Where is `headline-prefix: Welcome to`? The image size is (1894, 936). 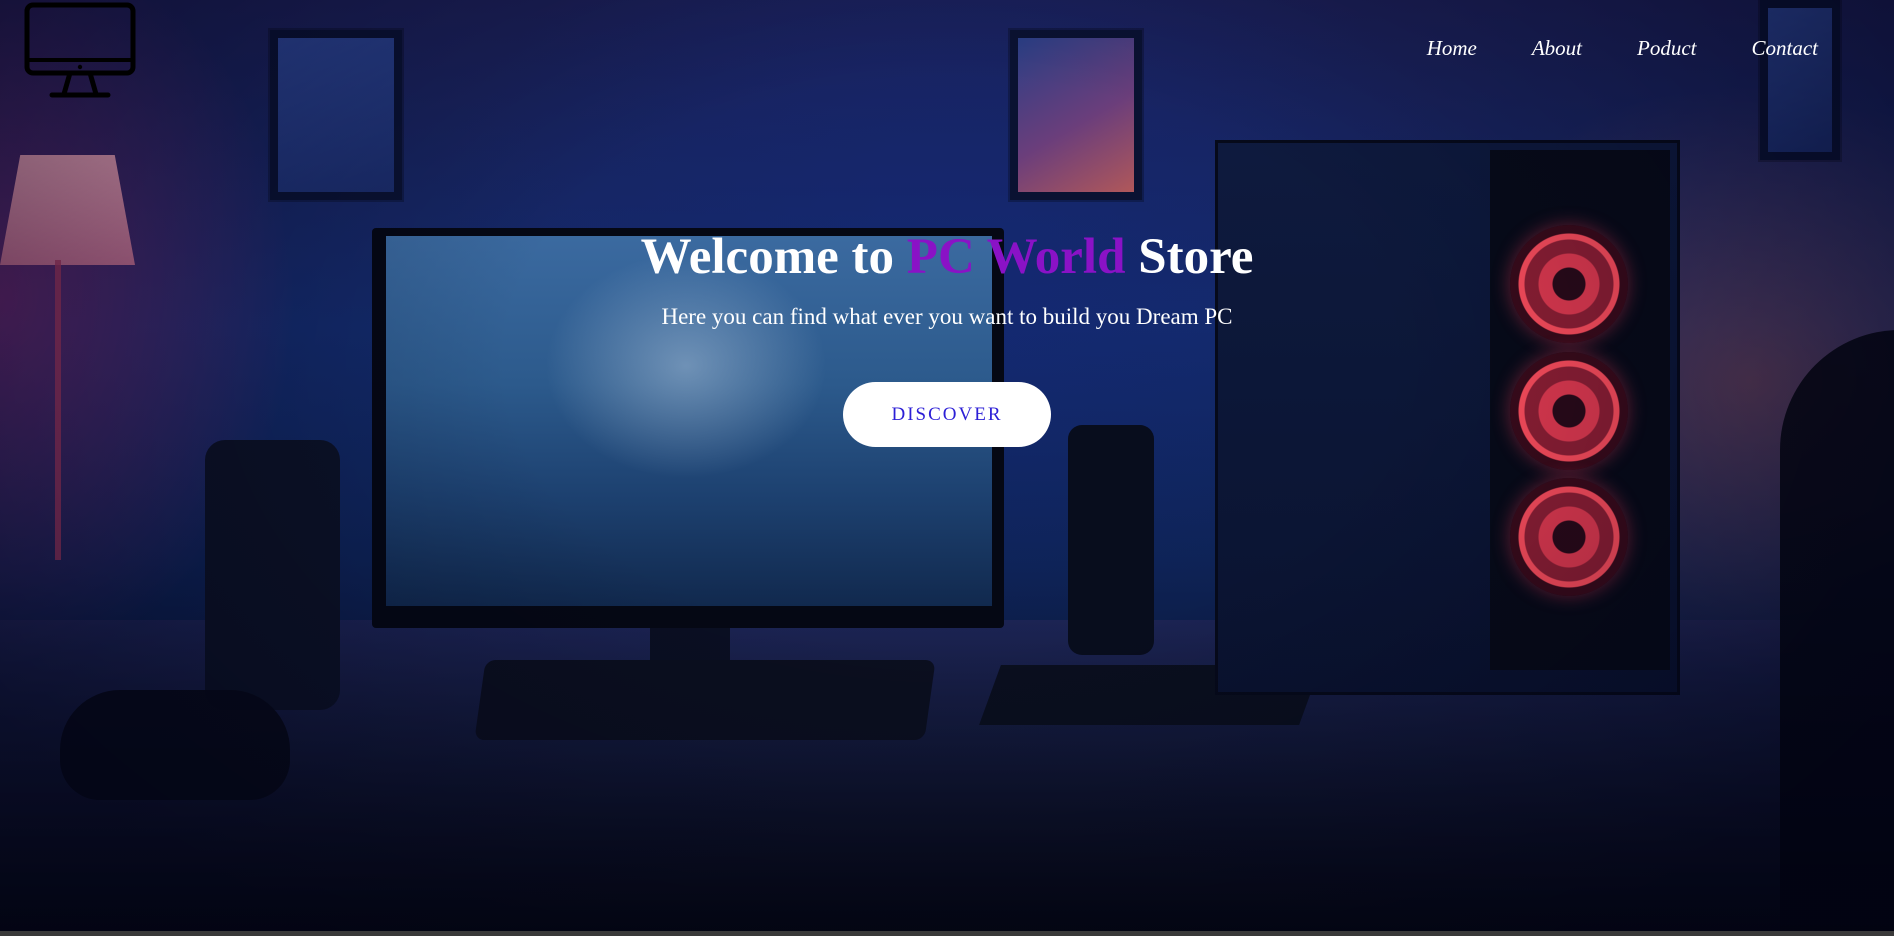
headline-prefix: Welcome to is located at coordinates (773, 257).